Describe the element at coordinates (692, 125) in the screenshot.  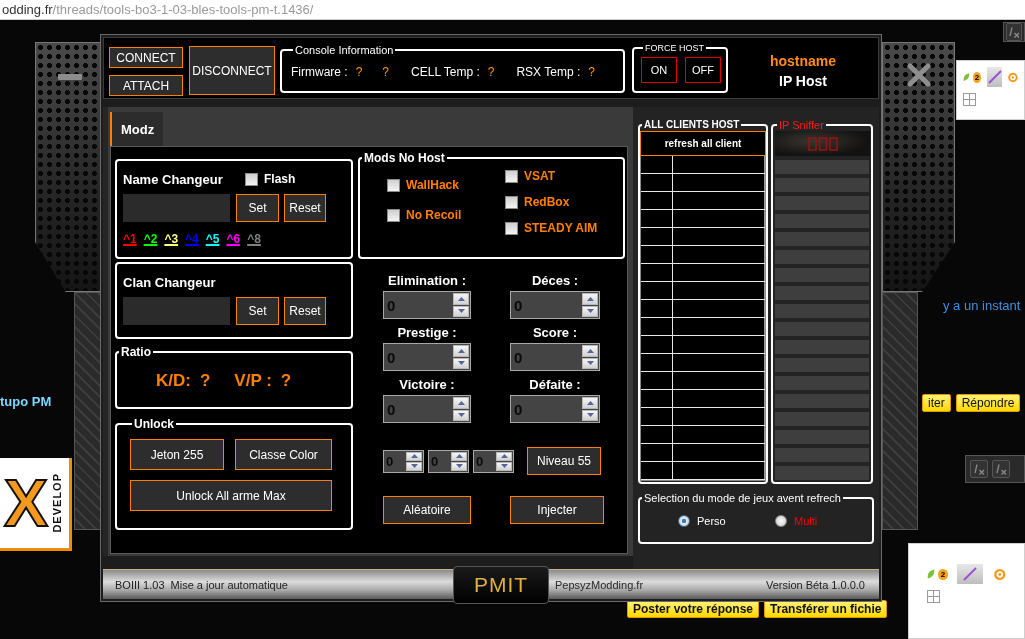
I see `group-title: ALL CLIENTS HOST` at that location.